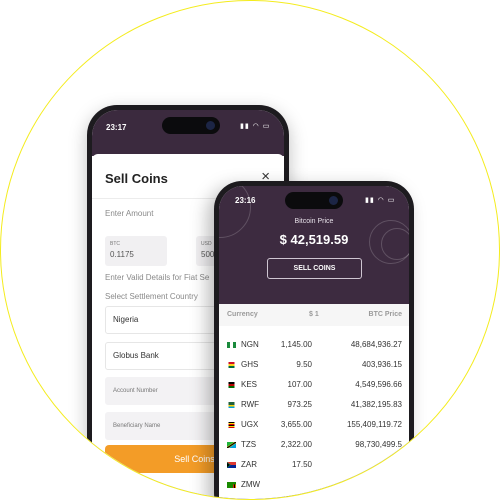 The width and height of the screenshot is (500, 500). I want to click on zambia-flag-icon, so click(231, 485).